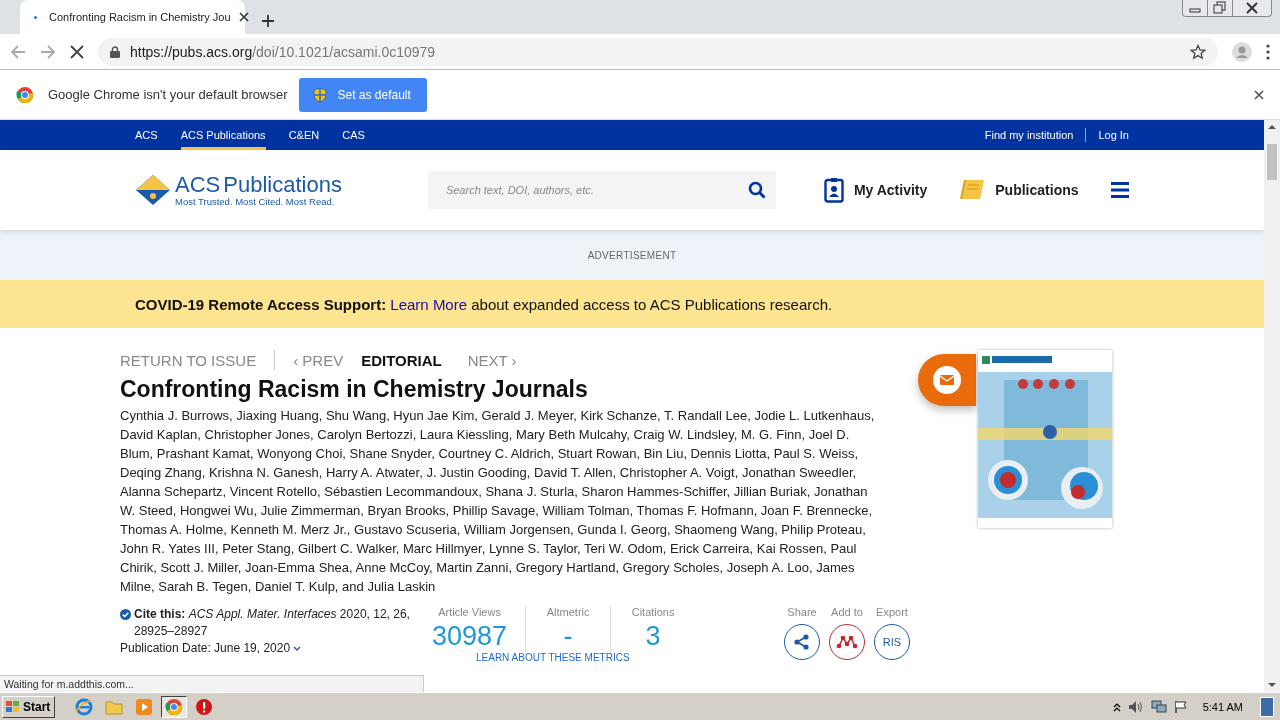 This screenshot has height=720, width=1280. What do you see at coordinates (653, 612) in the screenshot?
I see `metric-label: Citations` at bounding box center [653, 612].